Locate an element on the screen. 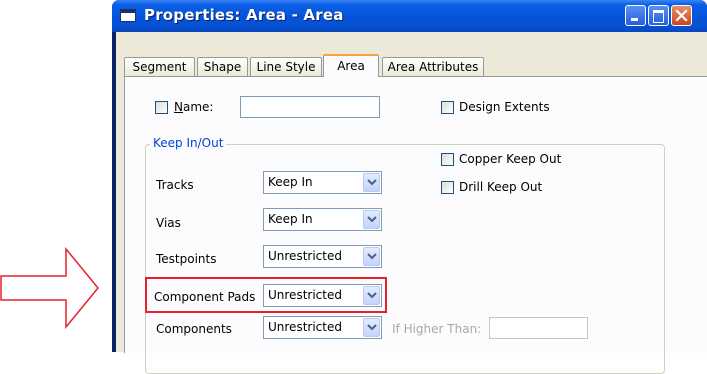 This screenshot has height=374, width=707. if-higher-than-input is located at coordinates (538, 328).